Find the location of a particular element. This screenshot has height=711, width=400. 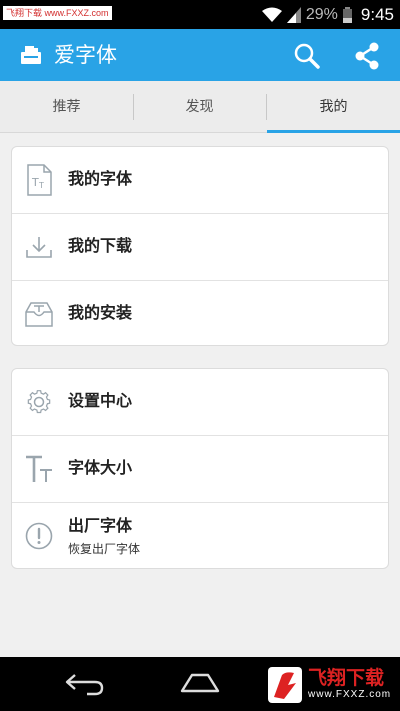

watermark-logo: 飞翔下载 www.FXXZ.com is located at coordinates (332, 685).